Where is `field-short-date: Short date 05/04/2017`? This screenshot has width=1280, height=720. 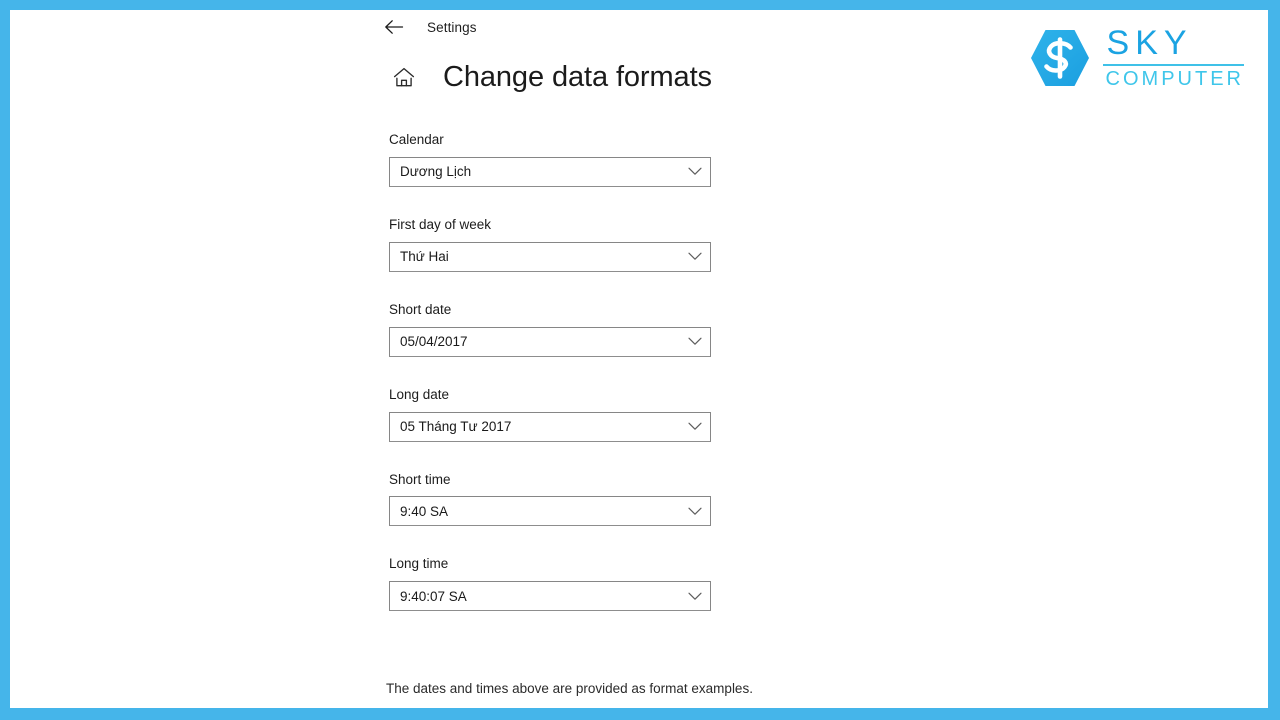 field-short-date: Short date 05/04/2017 is located at coordinates (554, 329).